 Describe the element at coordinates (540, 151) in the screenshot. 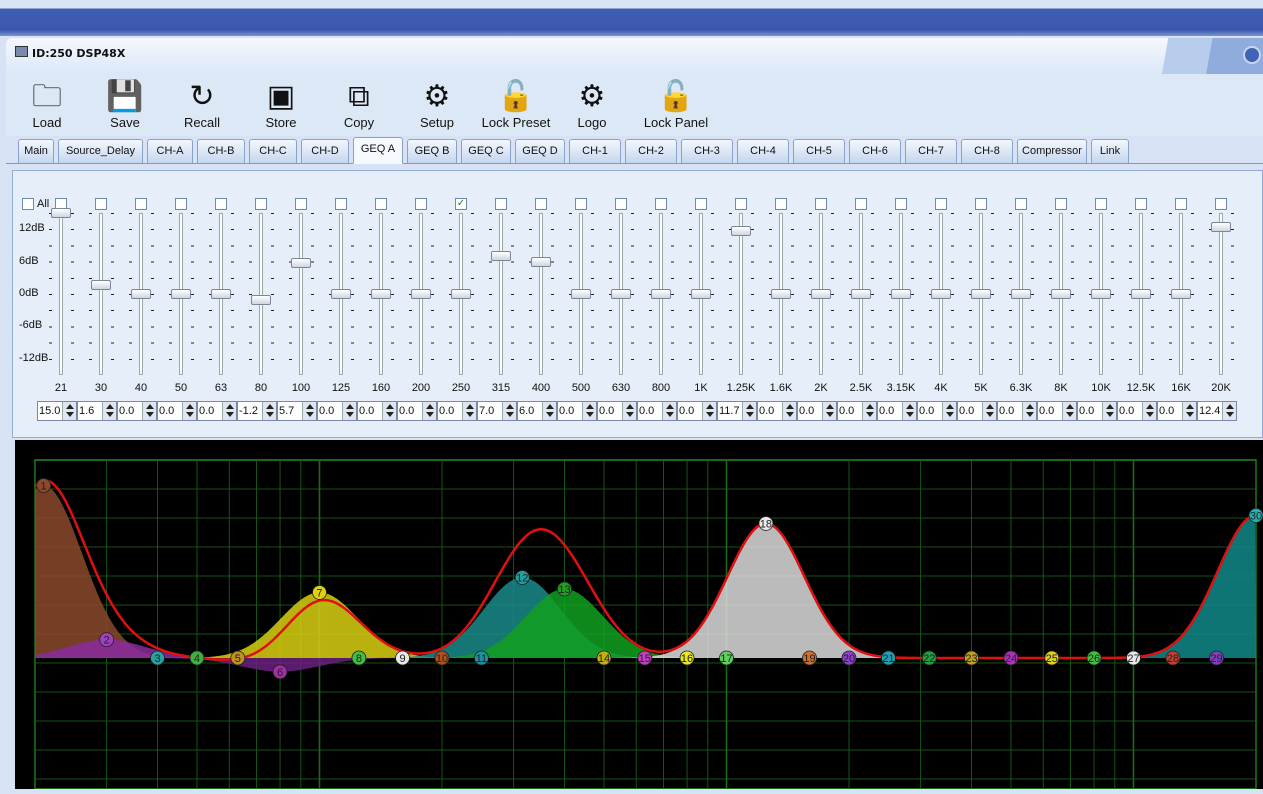

I see `tab-geq-d: GEQ D` at that location.